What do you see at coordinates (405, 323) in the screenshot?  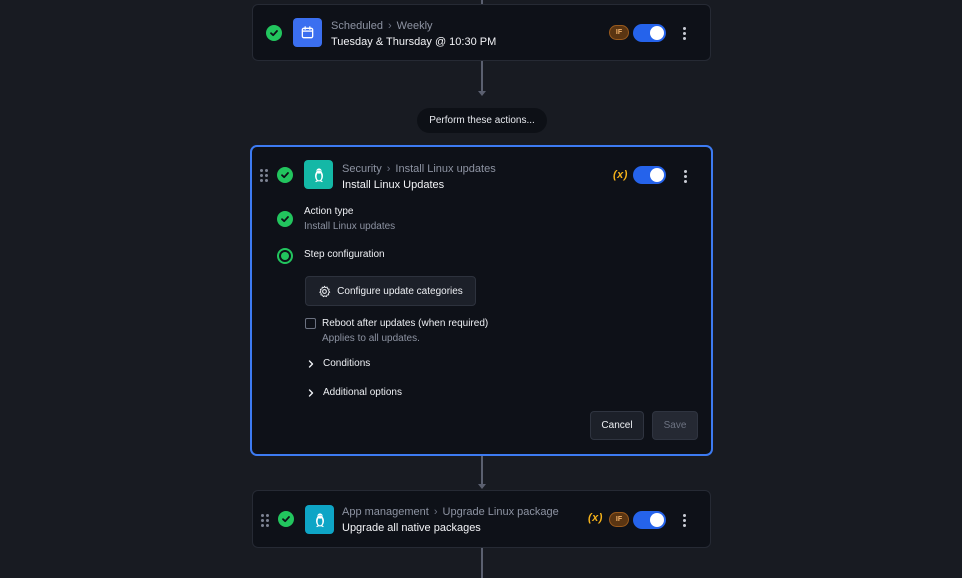 I see `reboot-label: Reboot after updates (when required)` at bounding box center [405, 323].